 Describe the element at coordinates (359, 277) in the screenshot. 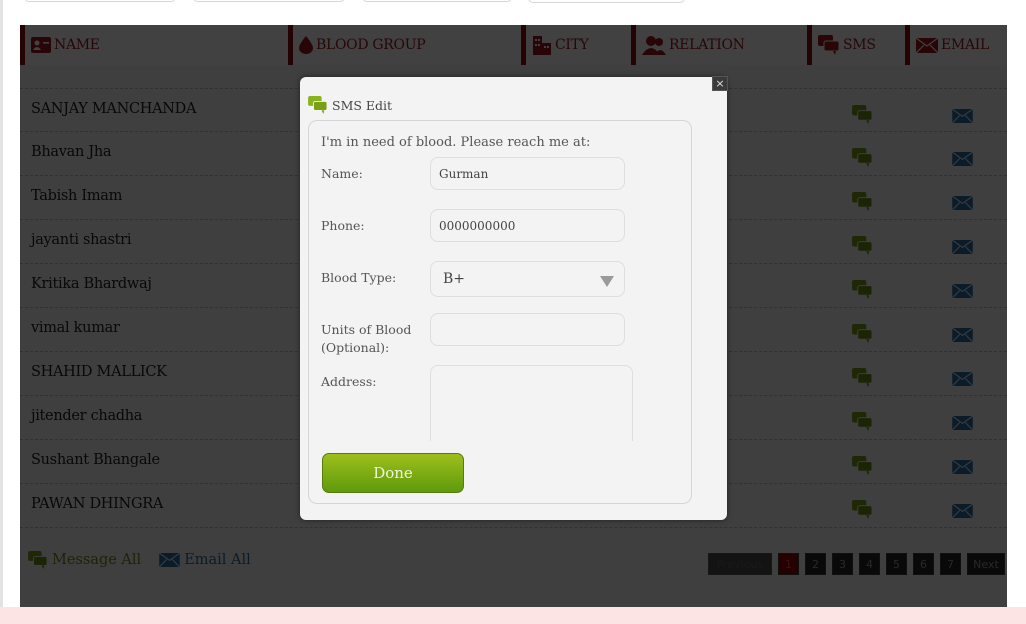

I see `blood-type-label: Blood Type:` at that location.